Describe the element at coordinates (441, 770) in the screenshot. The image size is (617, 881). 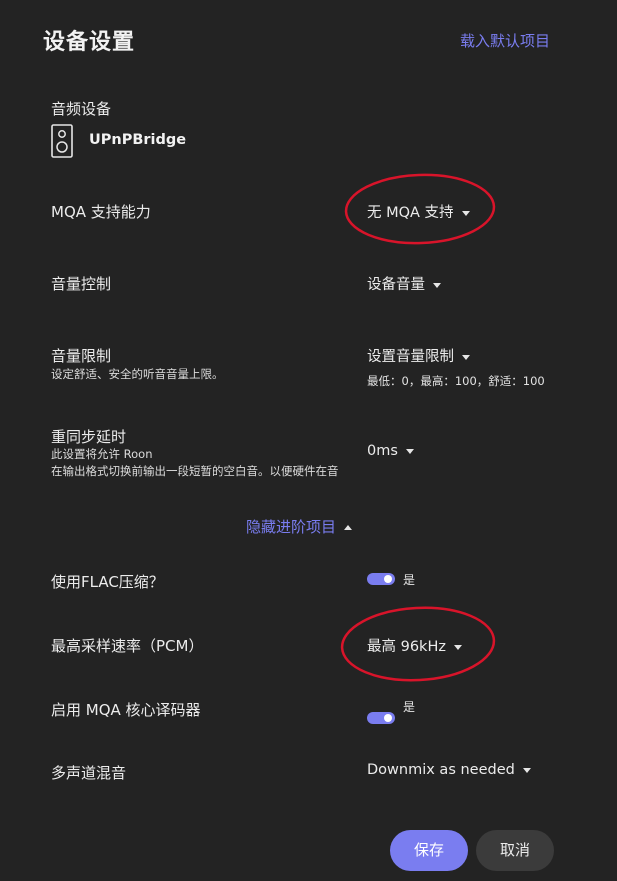
I see `multichannel-mix-value: Downmix as needed` at that location.